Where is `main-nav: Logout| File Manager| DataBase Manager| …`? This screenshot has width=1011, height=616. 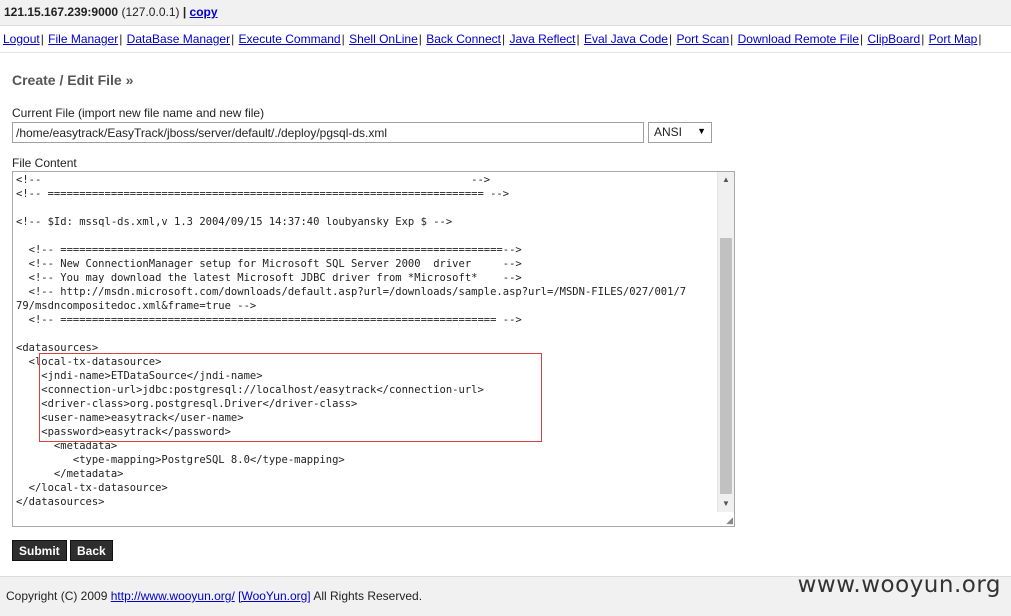 main-nav: Logout| File Manager| DataBase Manager| … is located at coordinates (505, 40).